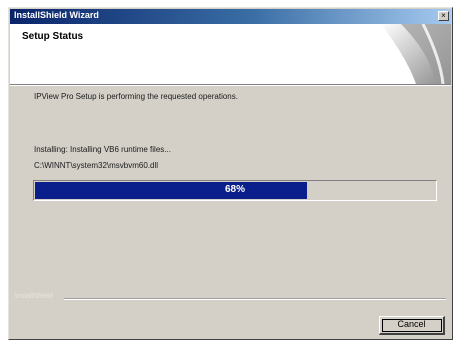 This screenshot has height=343, width=455. I want to click on window-title: InstallShield Wizard, so click(56, 15).